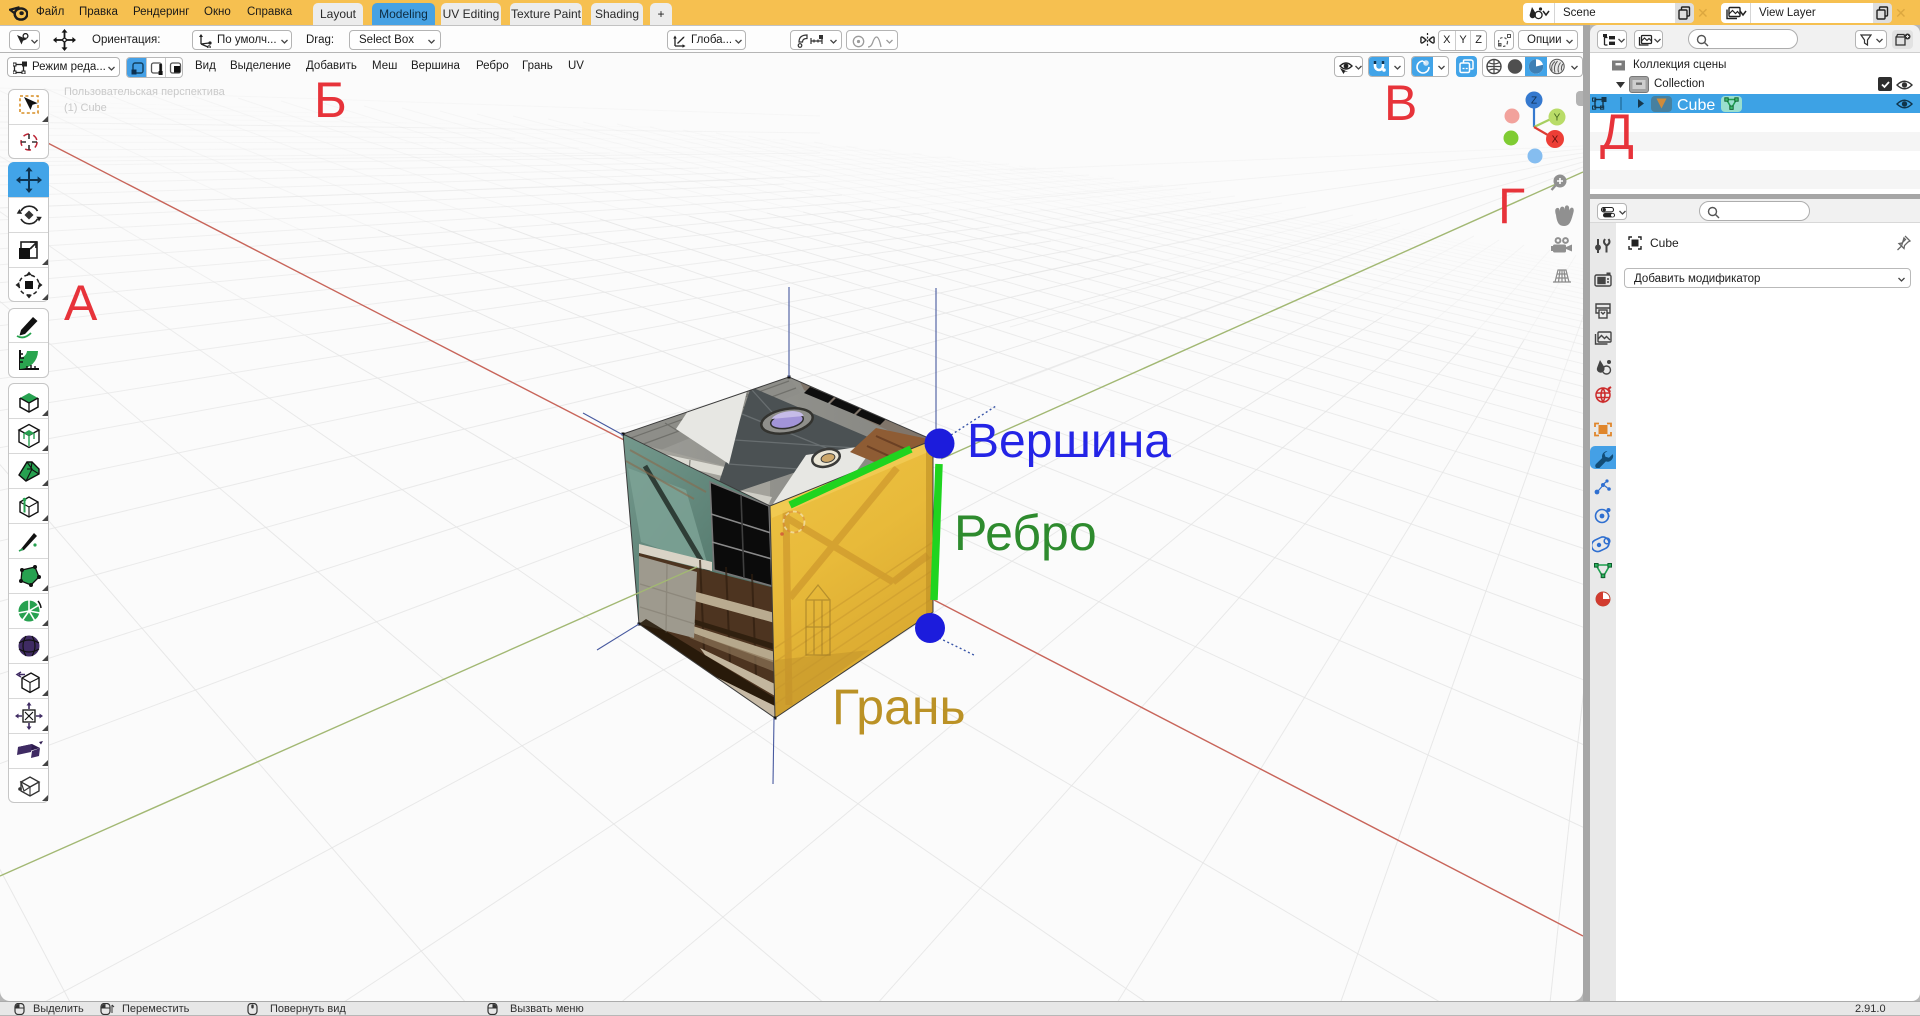 The width and height of the screenshot is (1920, 1016). What do you see at coordinates (1025, 533) in the screenshot?
I see `svg-text: Ребро` at bounding box center [1025, 533].